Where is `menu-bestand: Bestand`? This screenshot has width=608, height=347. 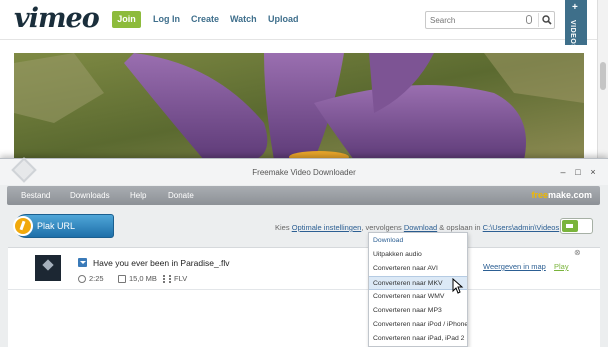 menu-bestand: Bestand is located at coordinates (35, 195).